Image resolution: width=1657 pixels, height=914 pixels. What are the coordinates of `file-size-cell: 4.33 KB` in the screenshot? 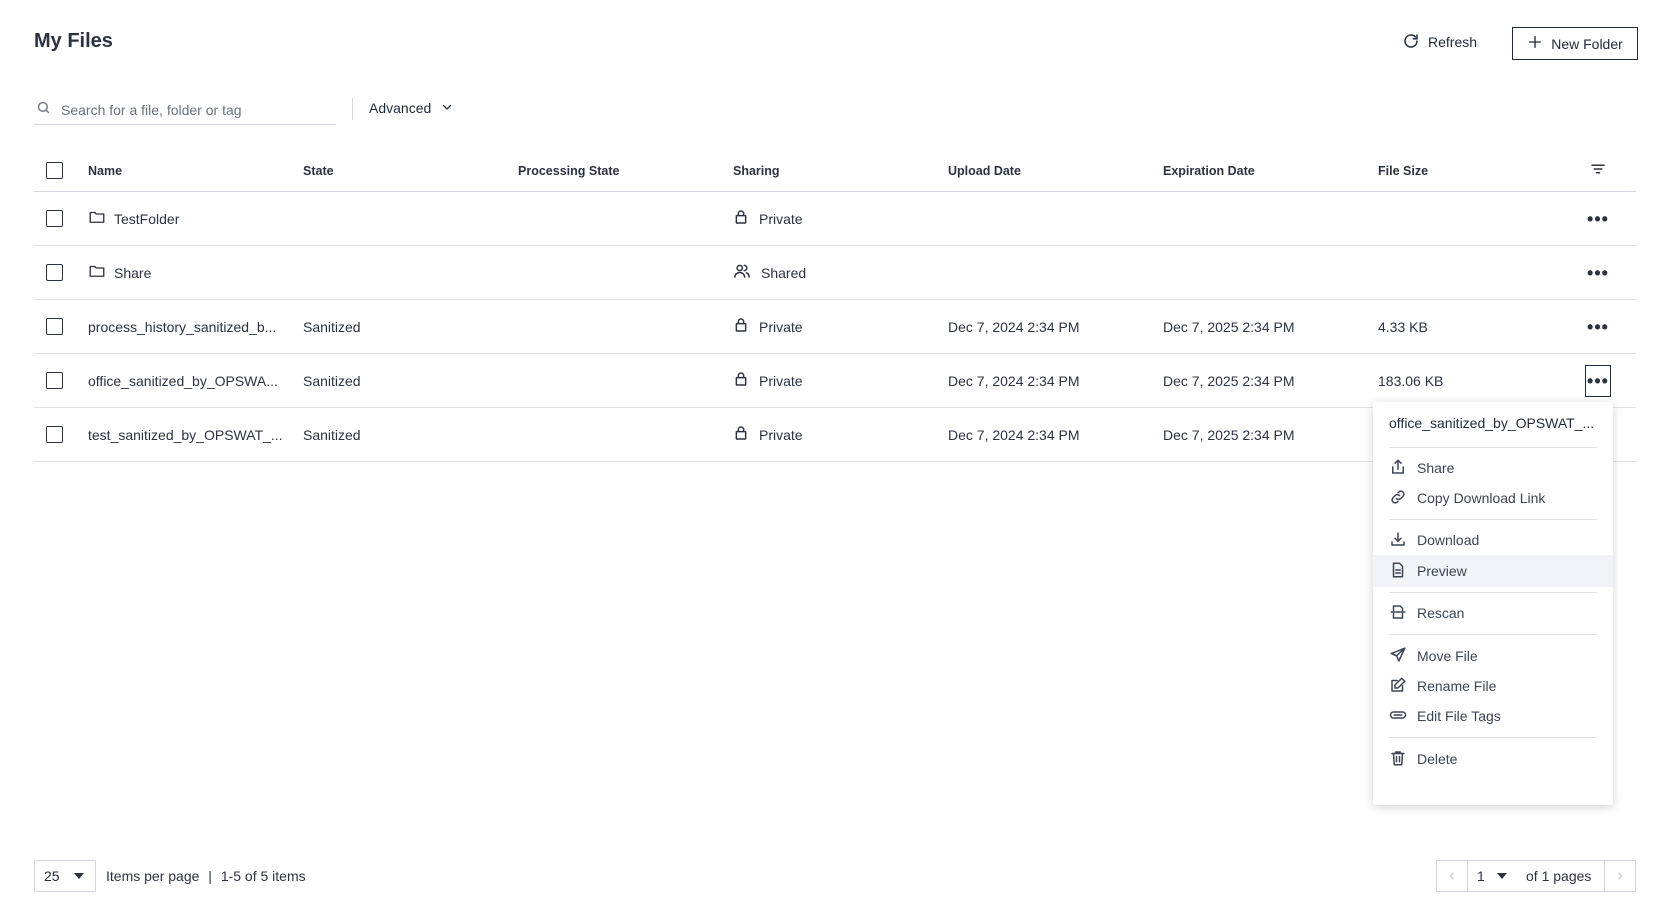 It's located at (1403, 326).